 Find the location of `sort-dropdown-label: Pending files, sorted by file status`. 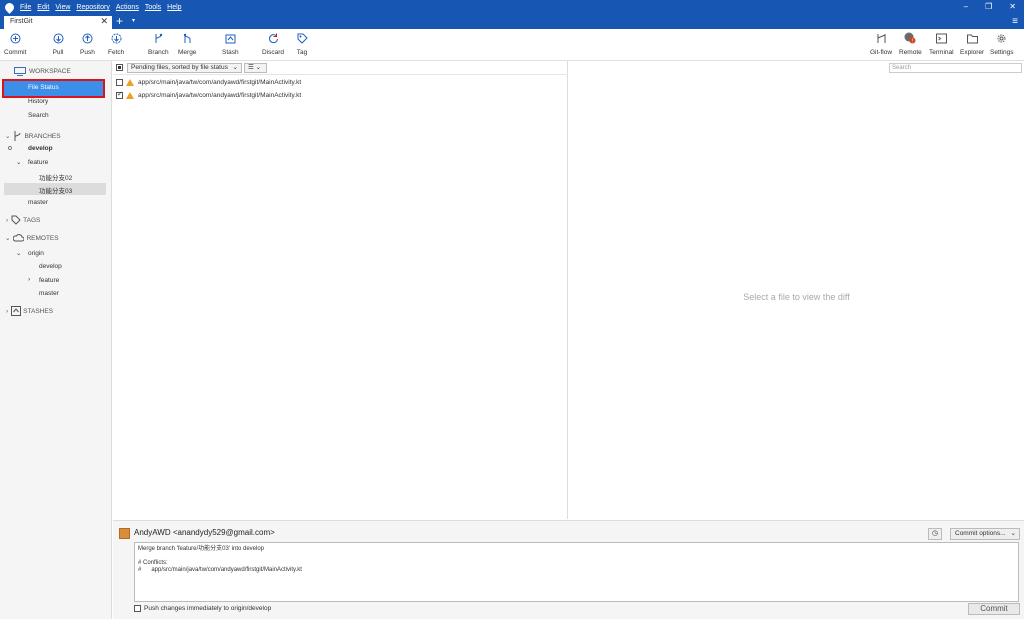

sort-dropdown-label: Pending files, sorted by file status is located at coordinates (179, 67).